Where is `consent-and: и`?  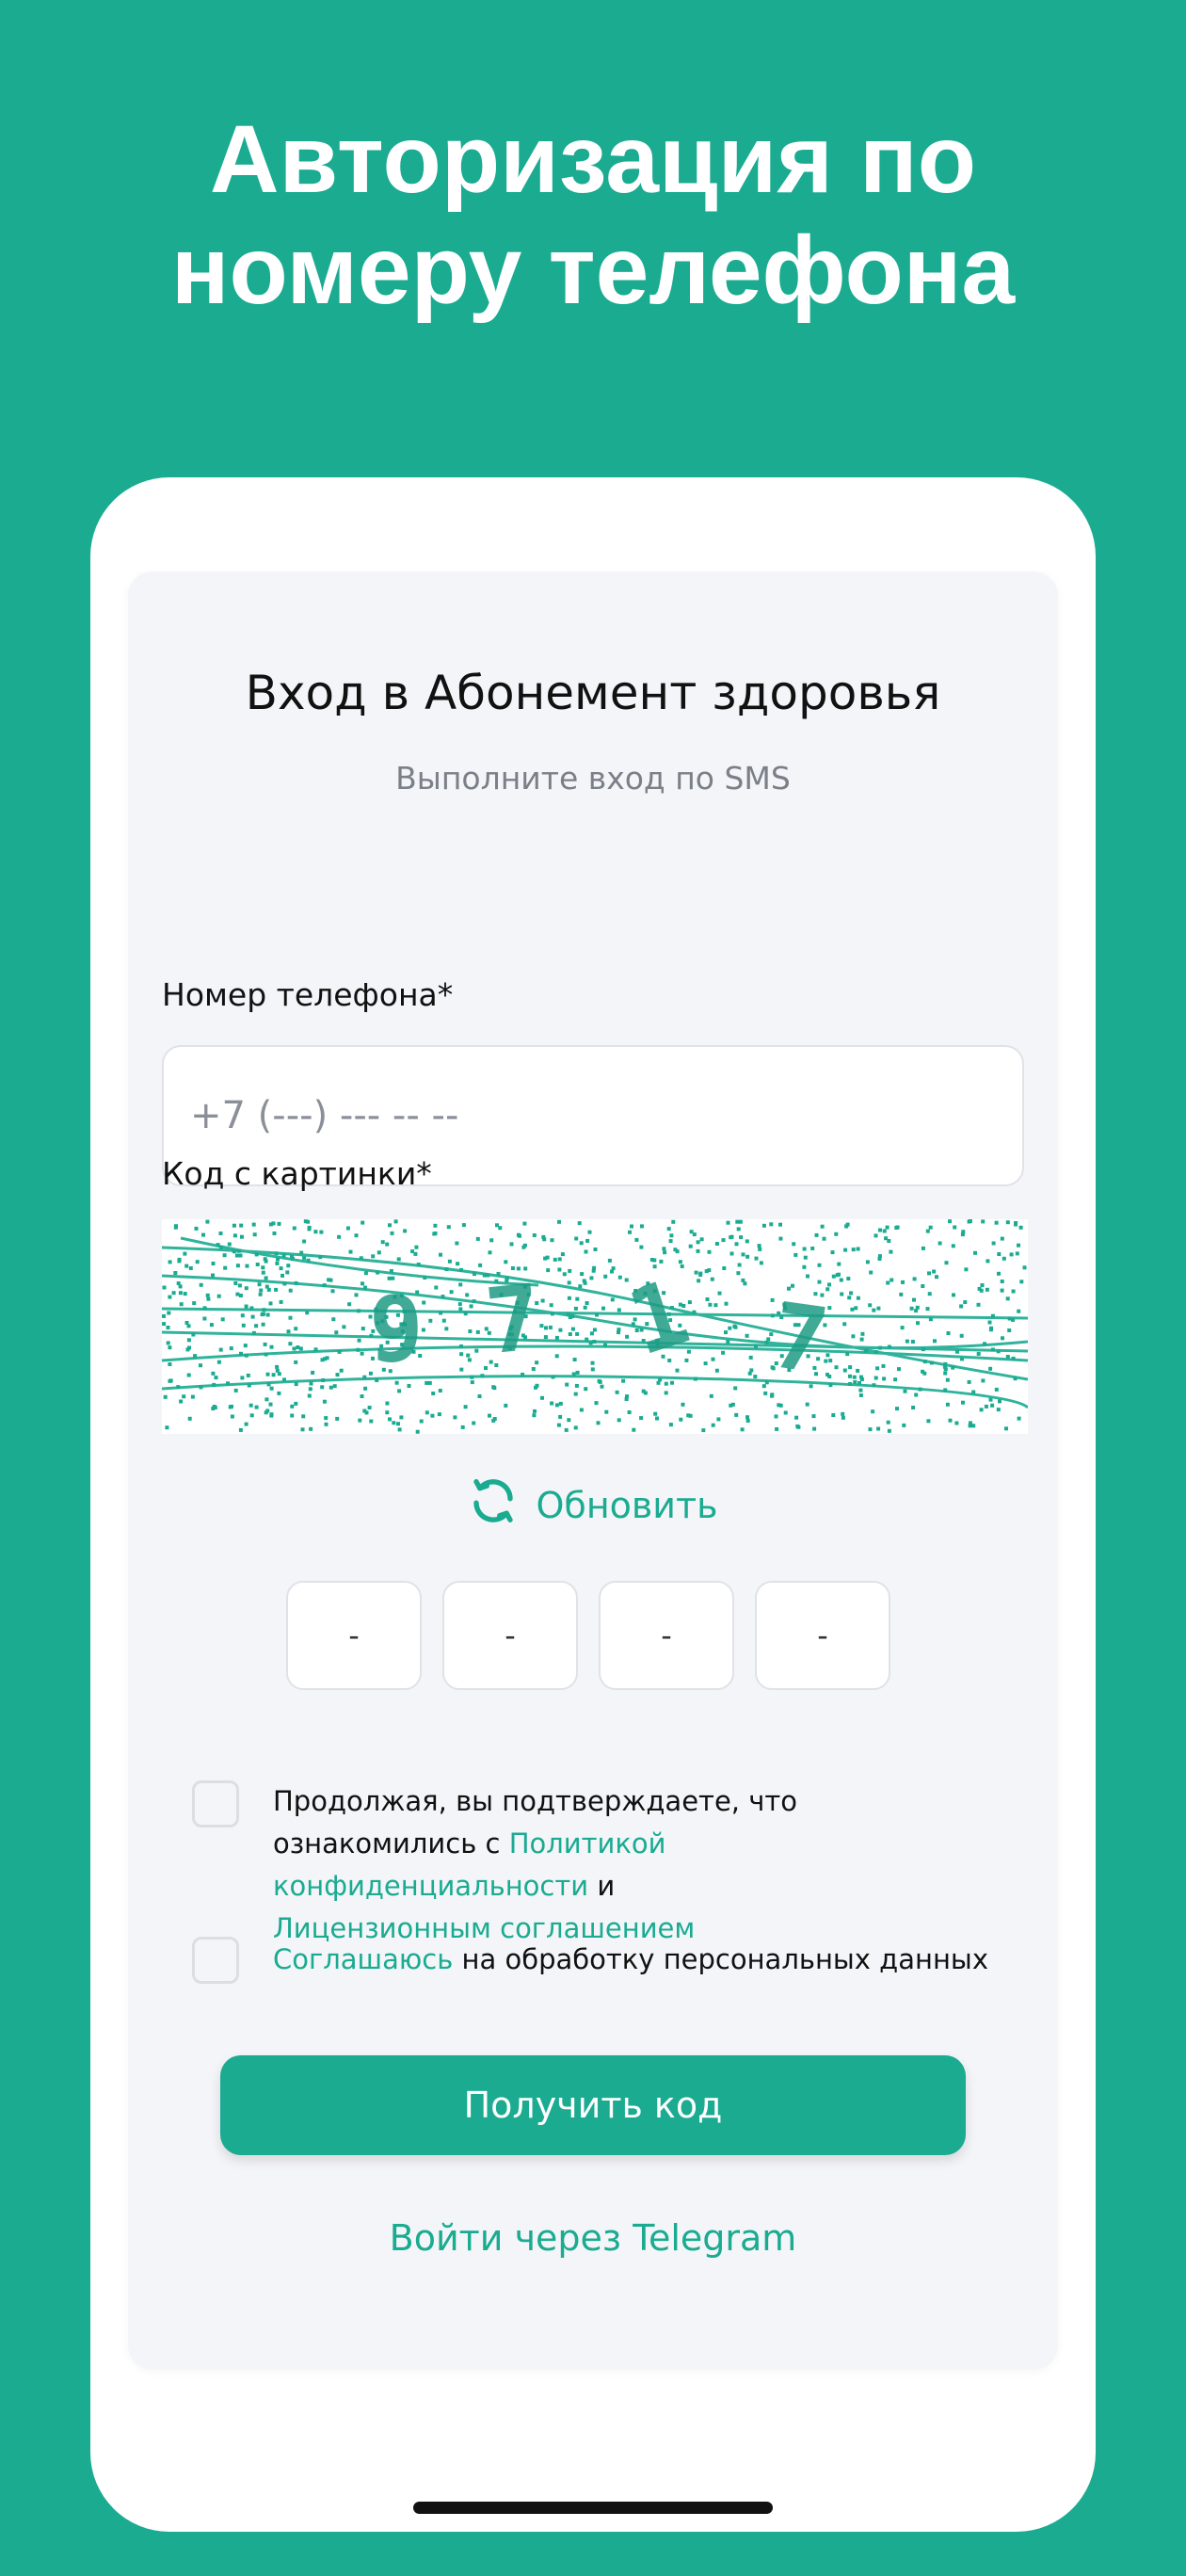
consent-and: и is located at coordinates (606, 1886).